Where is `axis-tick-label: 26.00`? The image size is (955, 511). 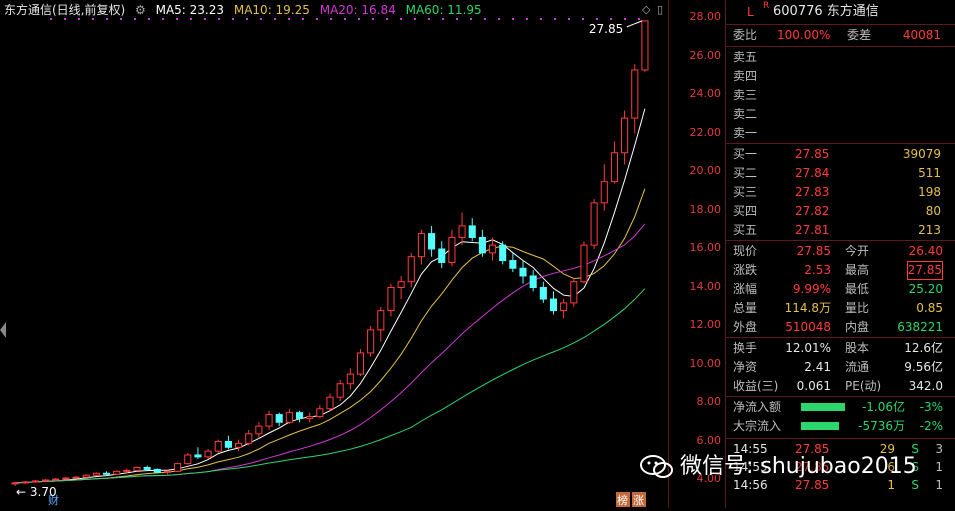
axis-tick-label: 26.00 is located at coordinates (705, 55).